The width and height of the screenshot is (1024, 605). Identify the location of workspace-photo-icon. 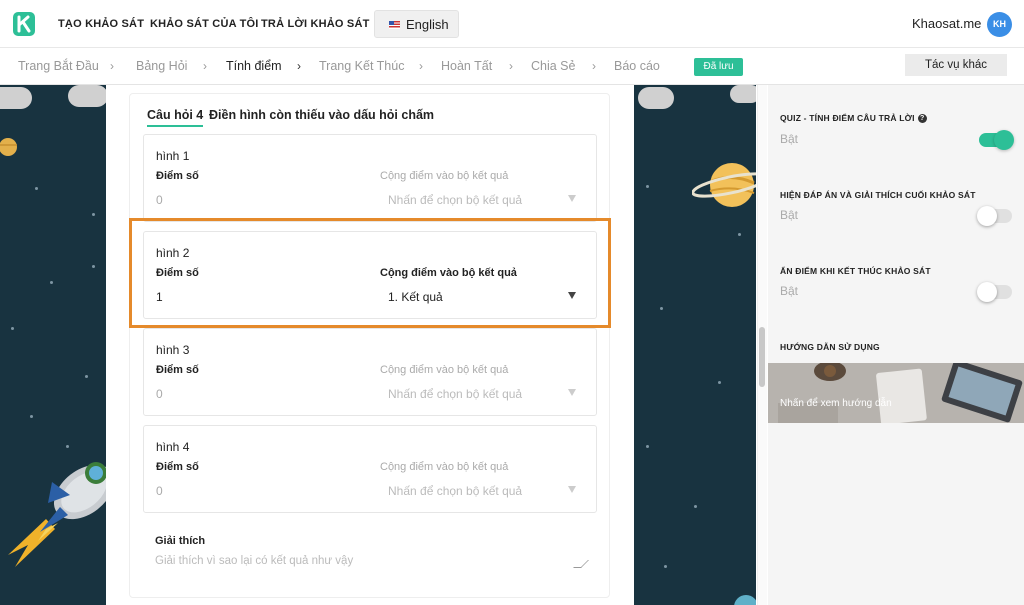
(896, 393).